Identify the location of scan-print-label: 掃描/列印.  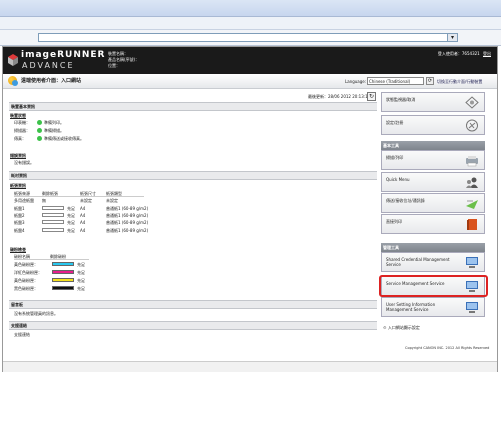
(395, 157).